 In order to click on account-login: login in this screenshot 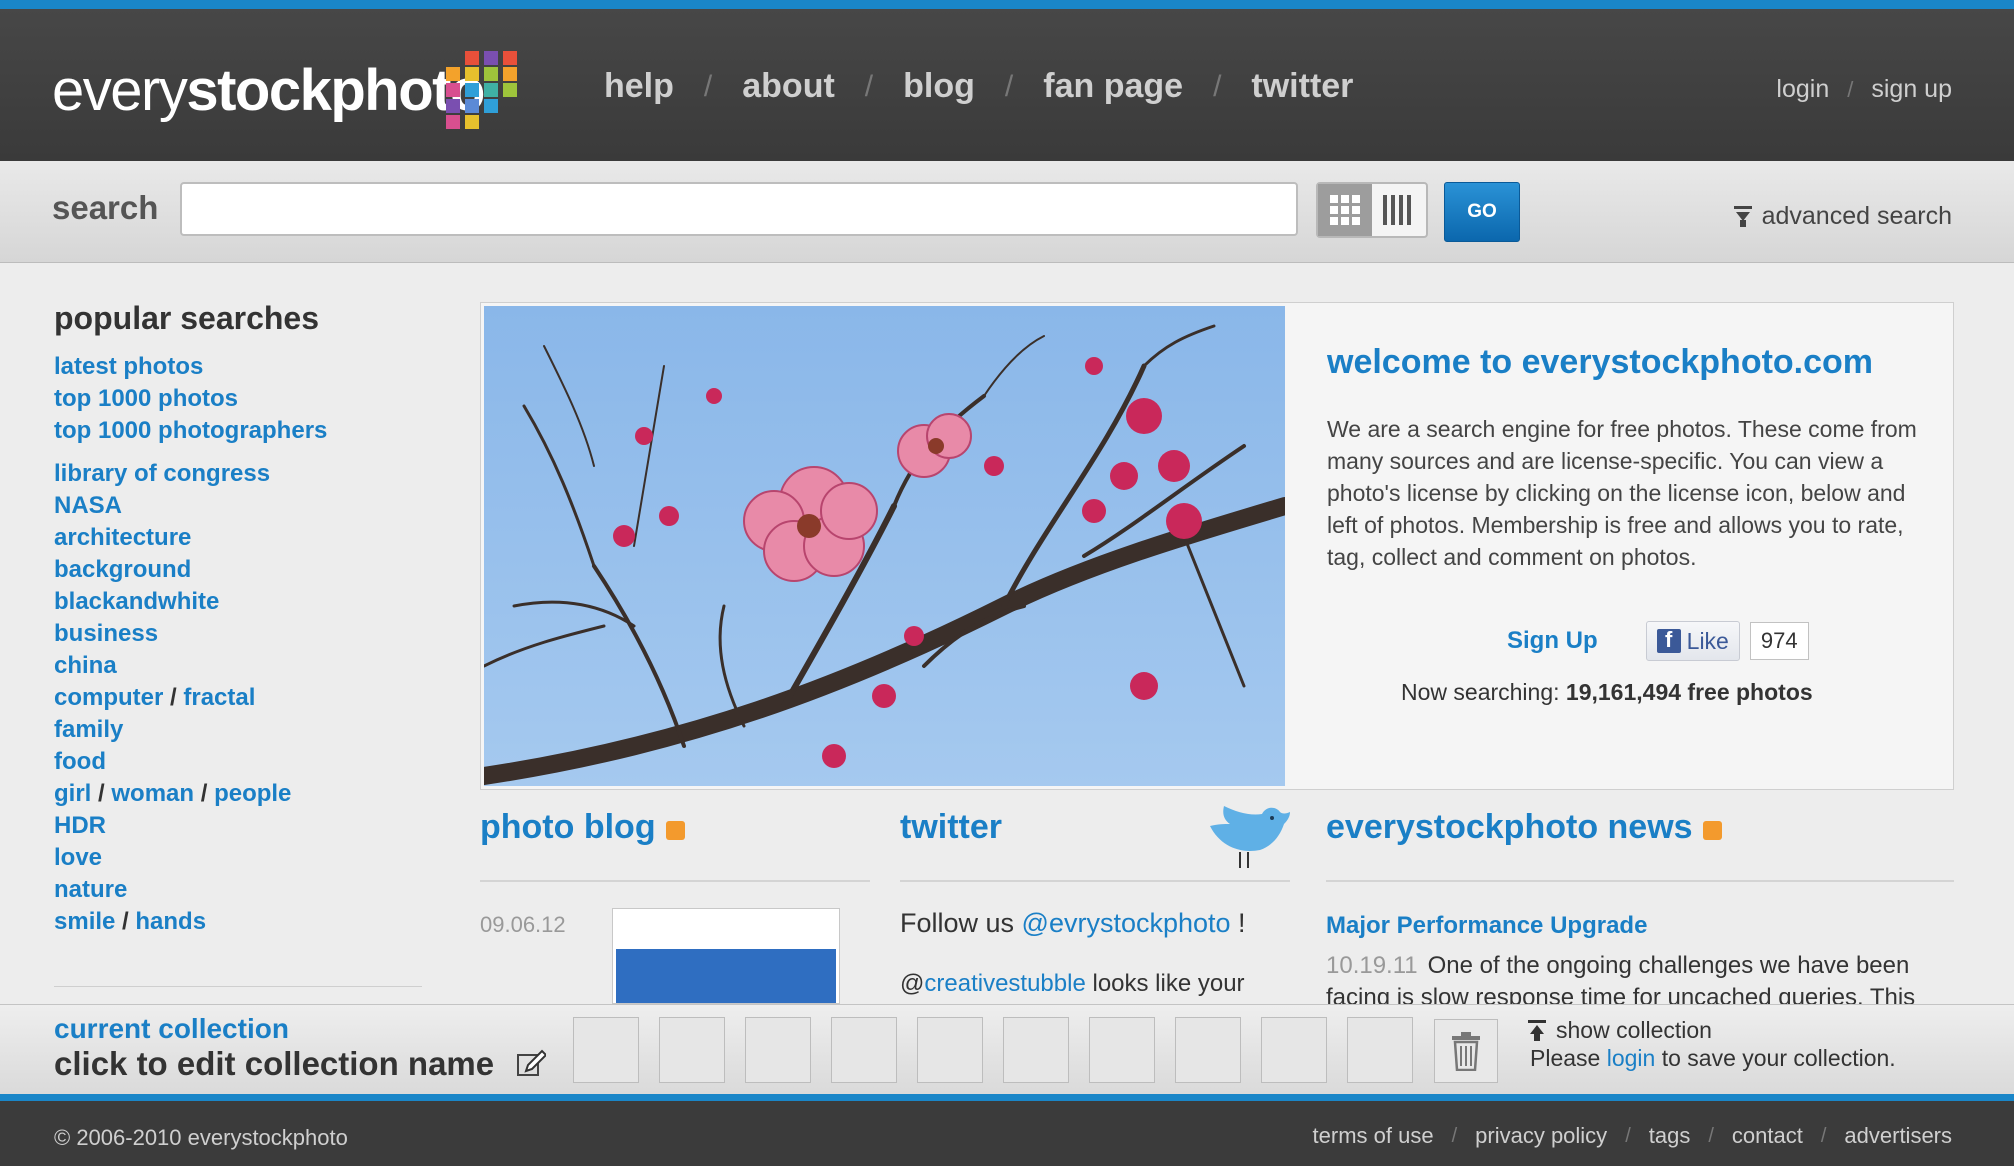, I will do `click(1802, 89)`.